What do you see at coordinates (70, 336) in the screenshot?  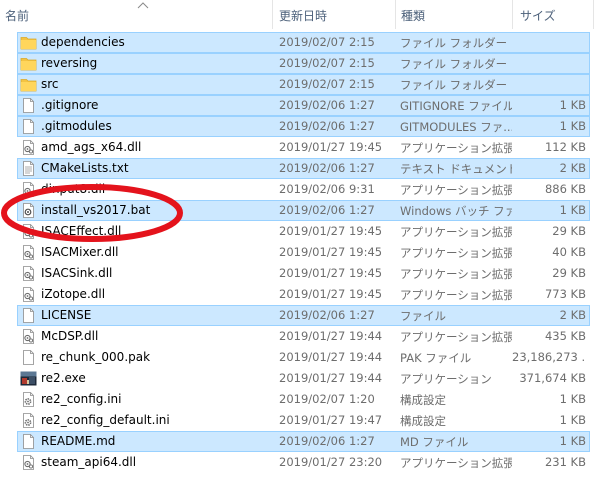 I see `file-name: McDSP.dll` at bounding box center [70, 336].